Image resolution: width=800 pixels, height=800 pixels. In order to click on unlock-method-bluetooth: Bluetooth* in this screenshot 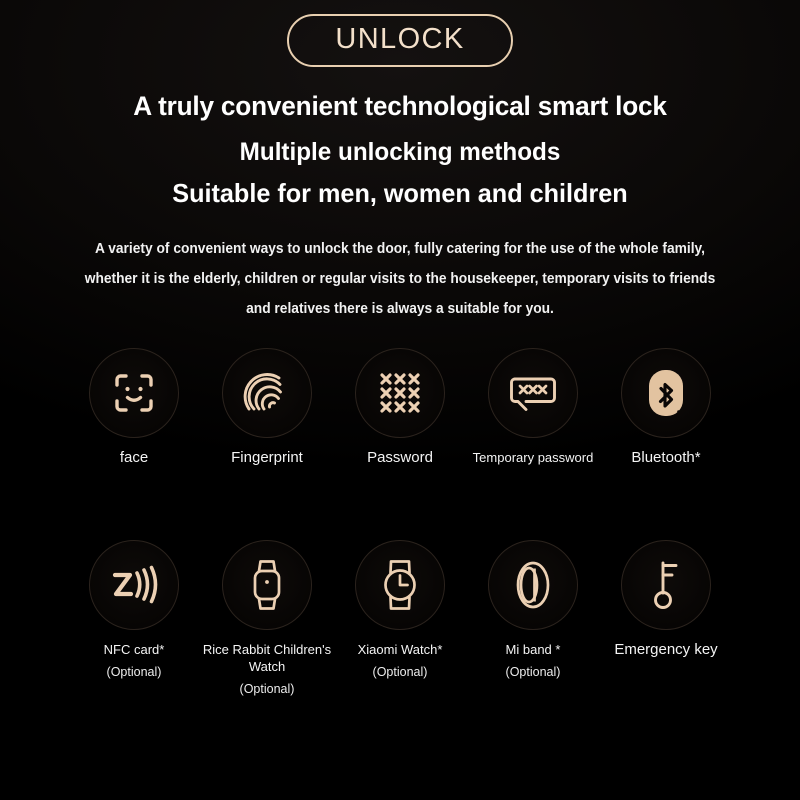, I will do `click(666, 410)`.